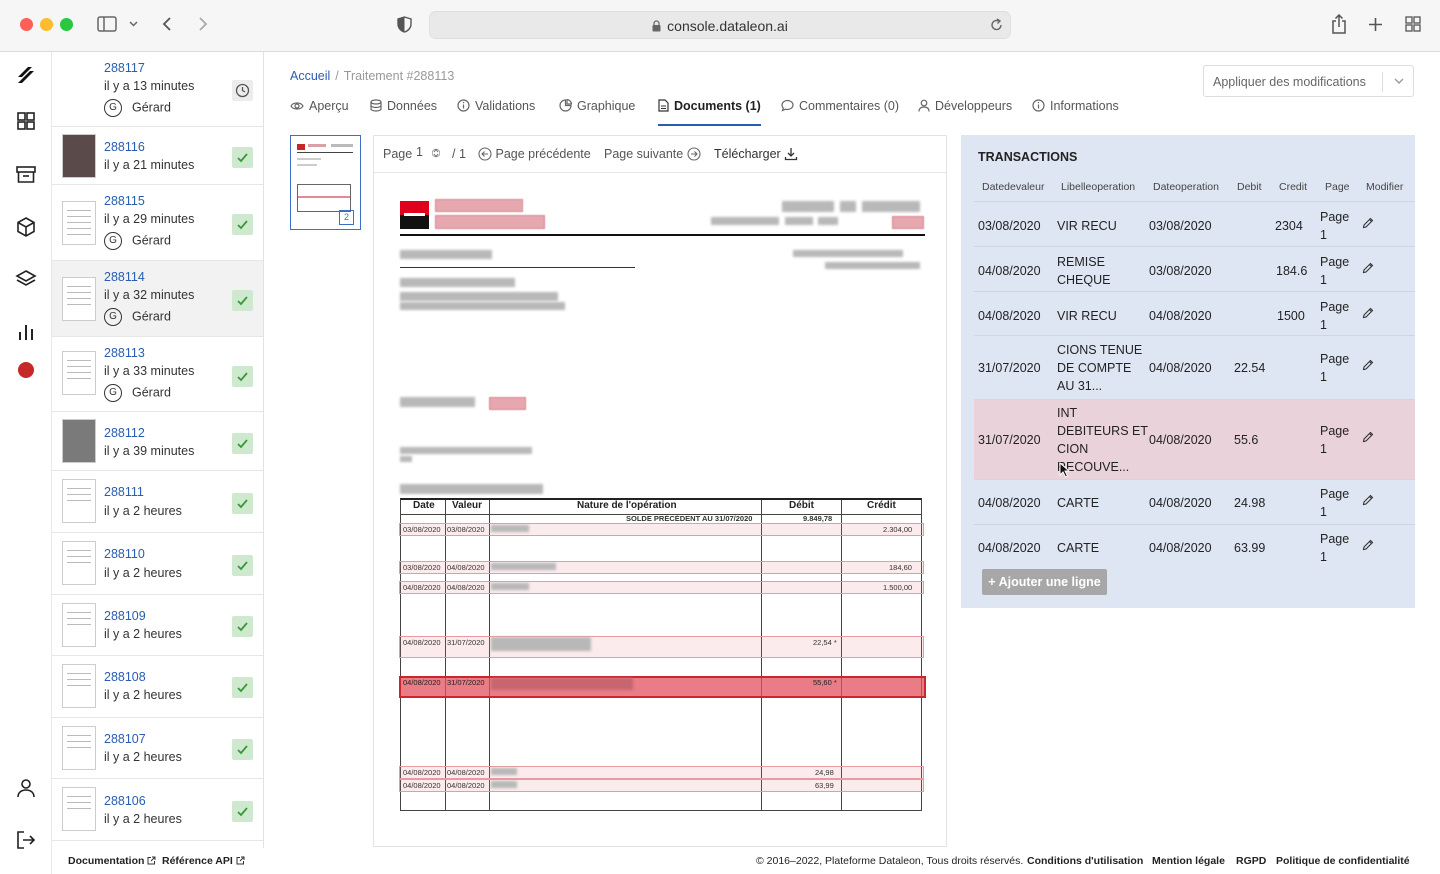 The height and width of the screenshot is (874, 1440). Describe the element at coordinates (157, 299) in the screenshot. I see `queue-item-selected: 288114 il y a 32 minutes G Gérard` at that location.